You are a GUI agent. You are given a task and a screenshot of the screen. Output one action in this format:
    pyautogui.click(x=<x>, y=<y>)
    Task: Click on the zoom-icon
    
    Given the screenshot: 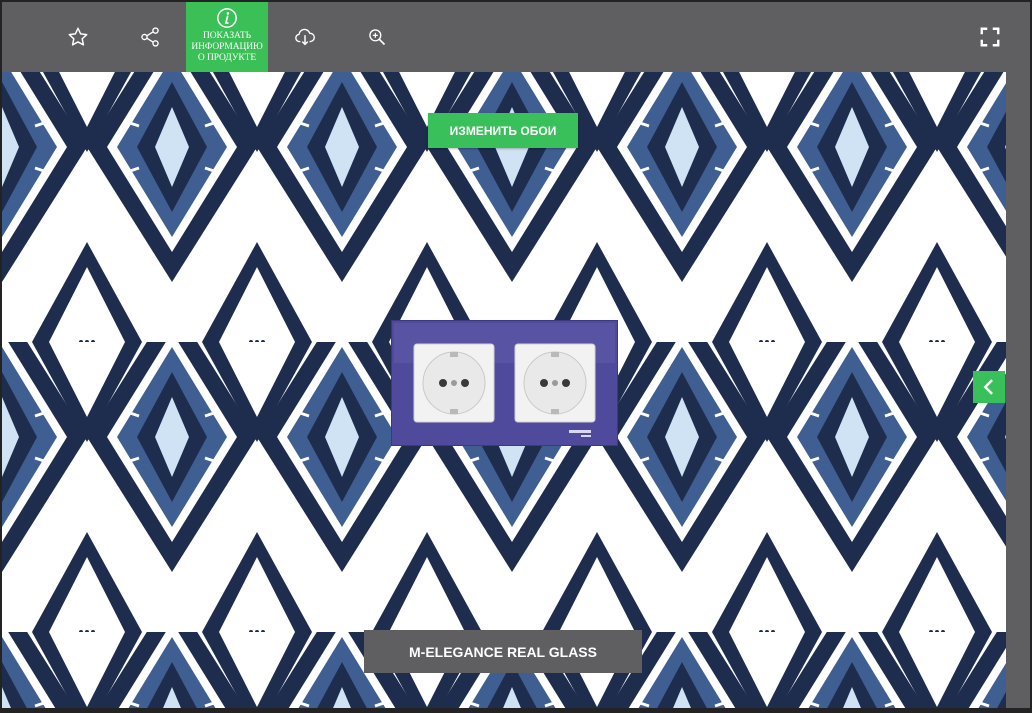 What is the action you would take?
    pyautogui.click(x=377, y=37)
    